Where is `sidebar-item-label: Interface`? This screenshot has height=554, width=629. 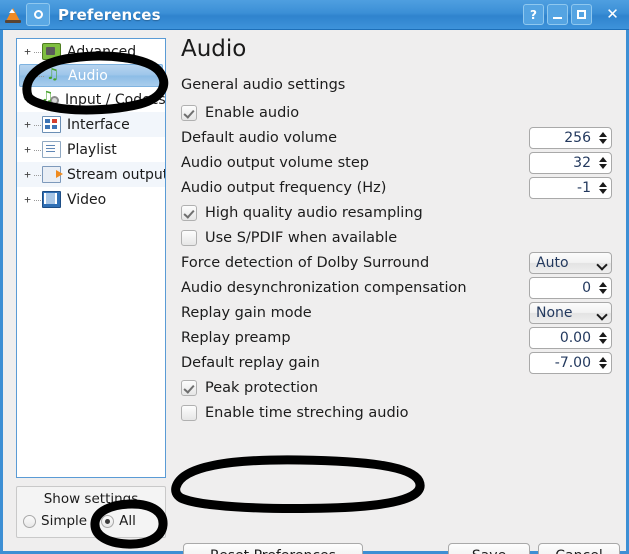 sidebar-item-label: Interface is located at coordinates (98, 124).